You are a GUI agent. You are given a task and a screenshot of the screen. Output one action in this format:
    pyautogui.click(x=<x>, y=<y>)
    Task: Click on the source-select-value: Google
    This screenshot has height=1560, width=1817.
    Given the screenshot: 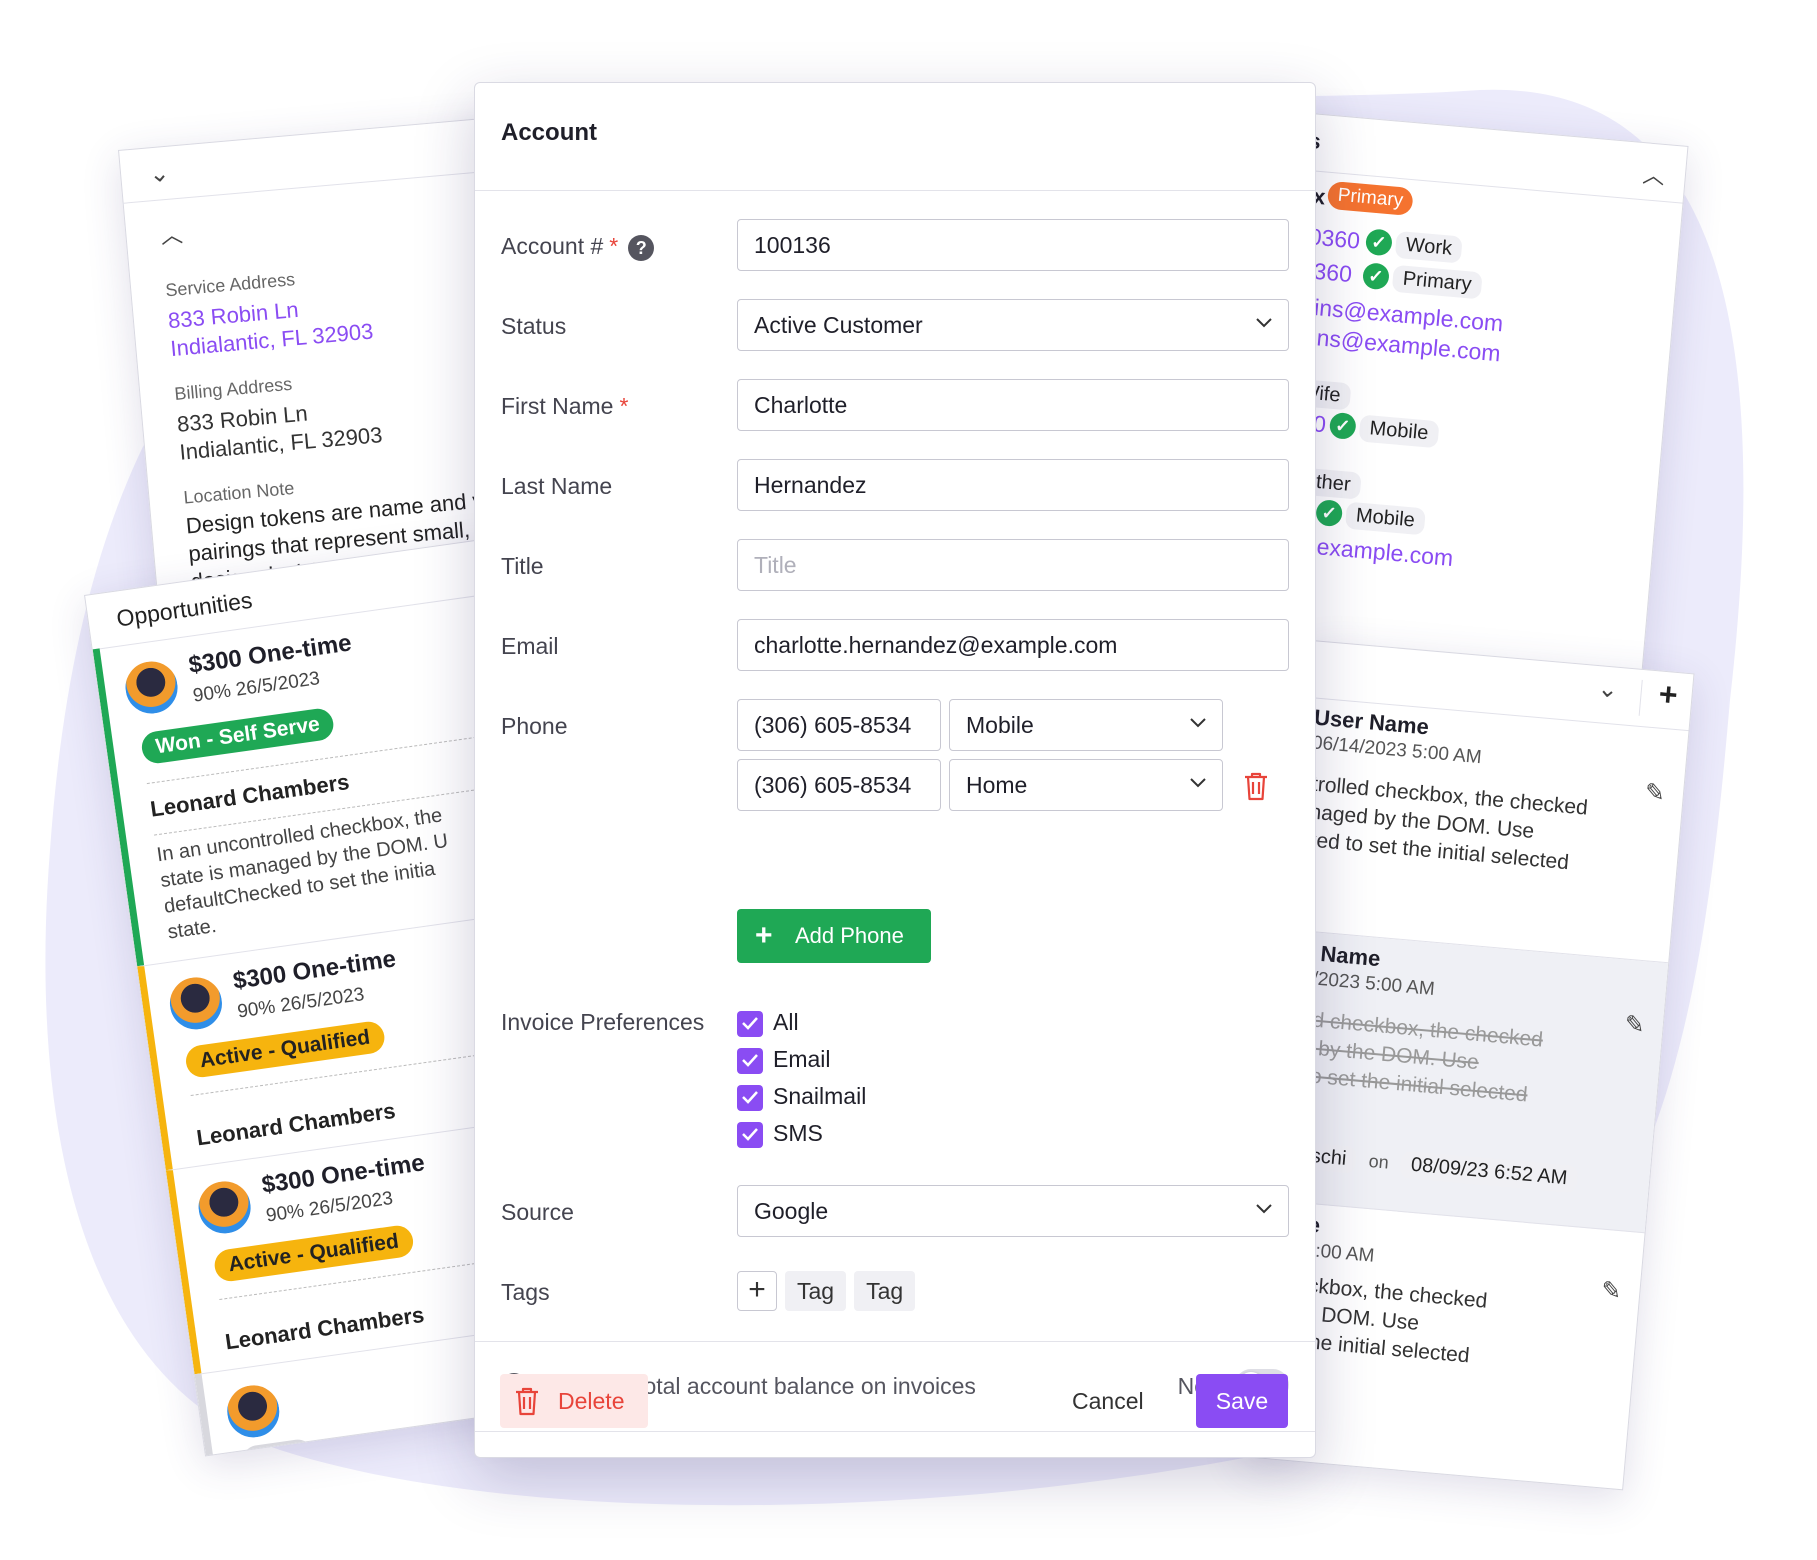 What is the action you would take?
    pyautogui.click(x=791, y=1211)
    